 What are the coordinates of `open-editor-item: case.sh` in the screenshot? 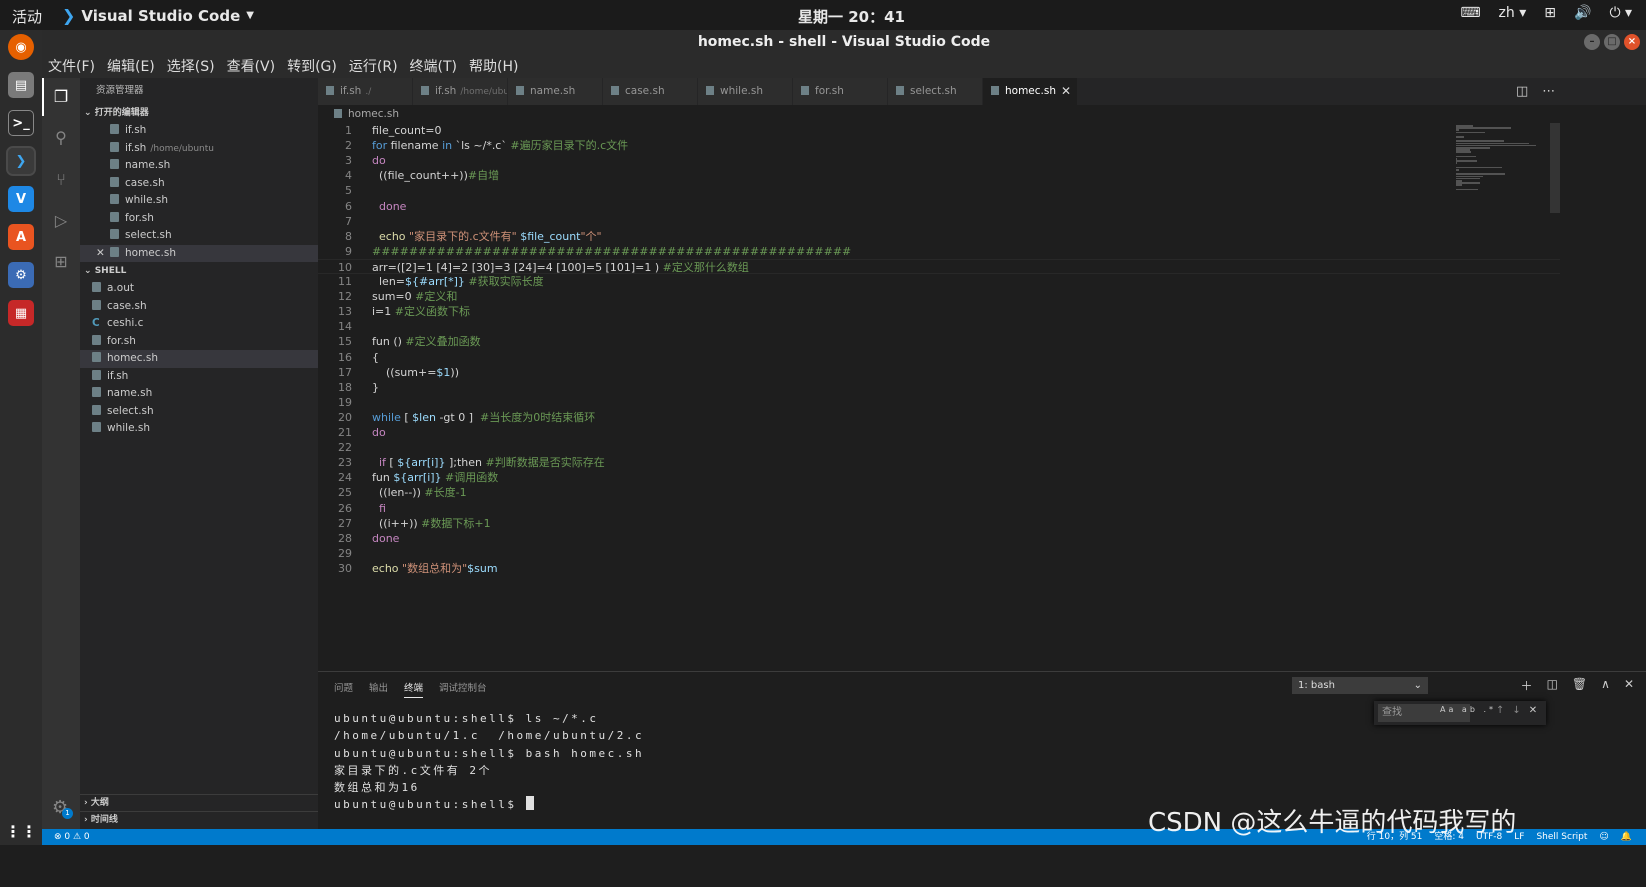 It's located at (199, 184).